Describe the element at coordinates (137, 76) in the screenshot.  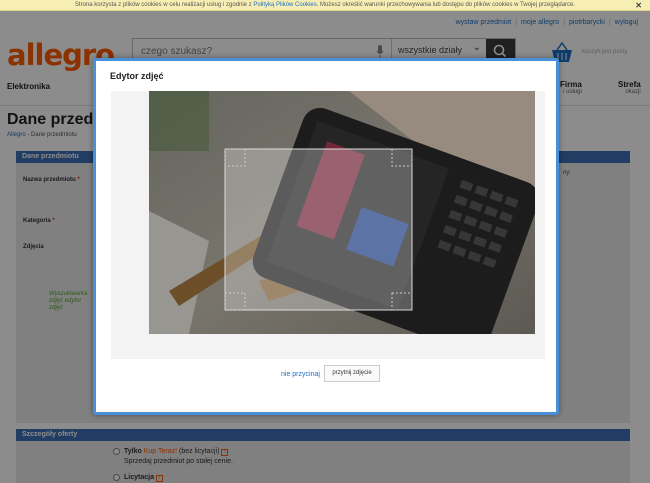
I see `modal-title: Edytor zdjęć` at that location.